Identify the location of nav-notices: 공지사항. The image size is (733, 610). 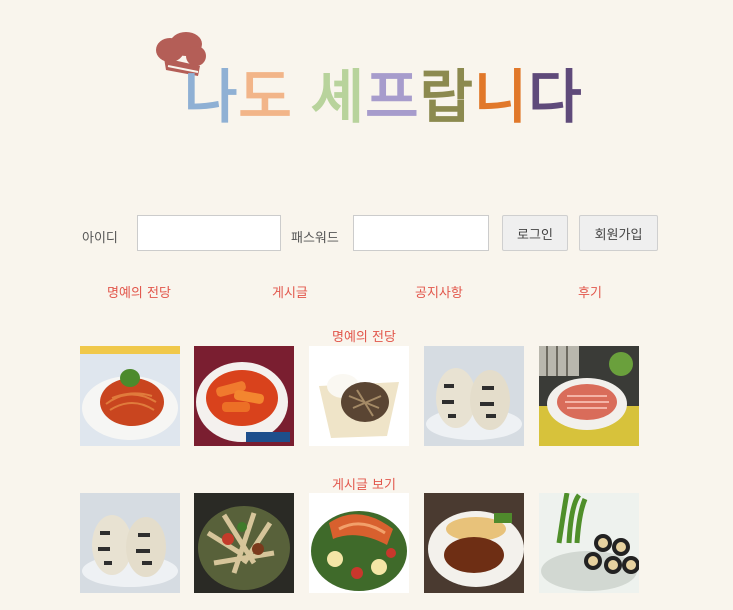
(439, 291).